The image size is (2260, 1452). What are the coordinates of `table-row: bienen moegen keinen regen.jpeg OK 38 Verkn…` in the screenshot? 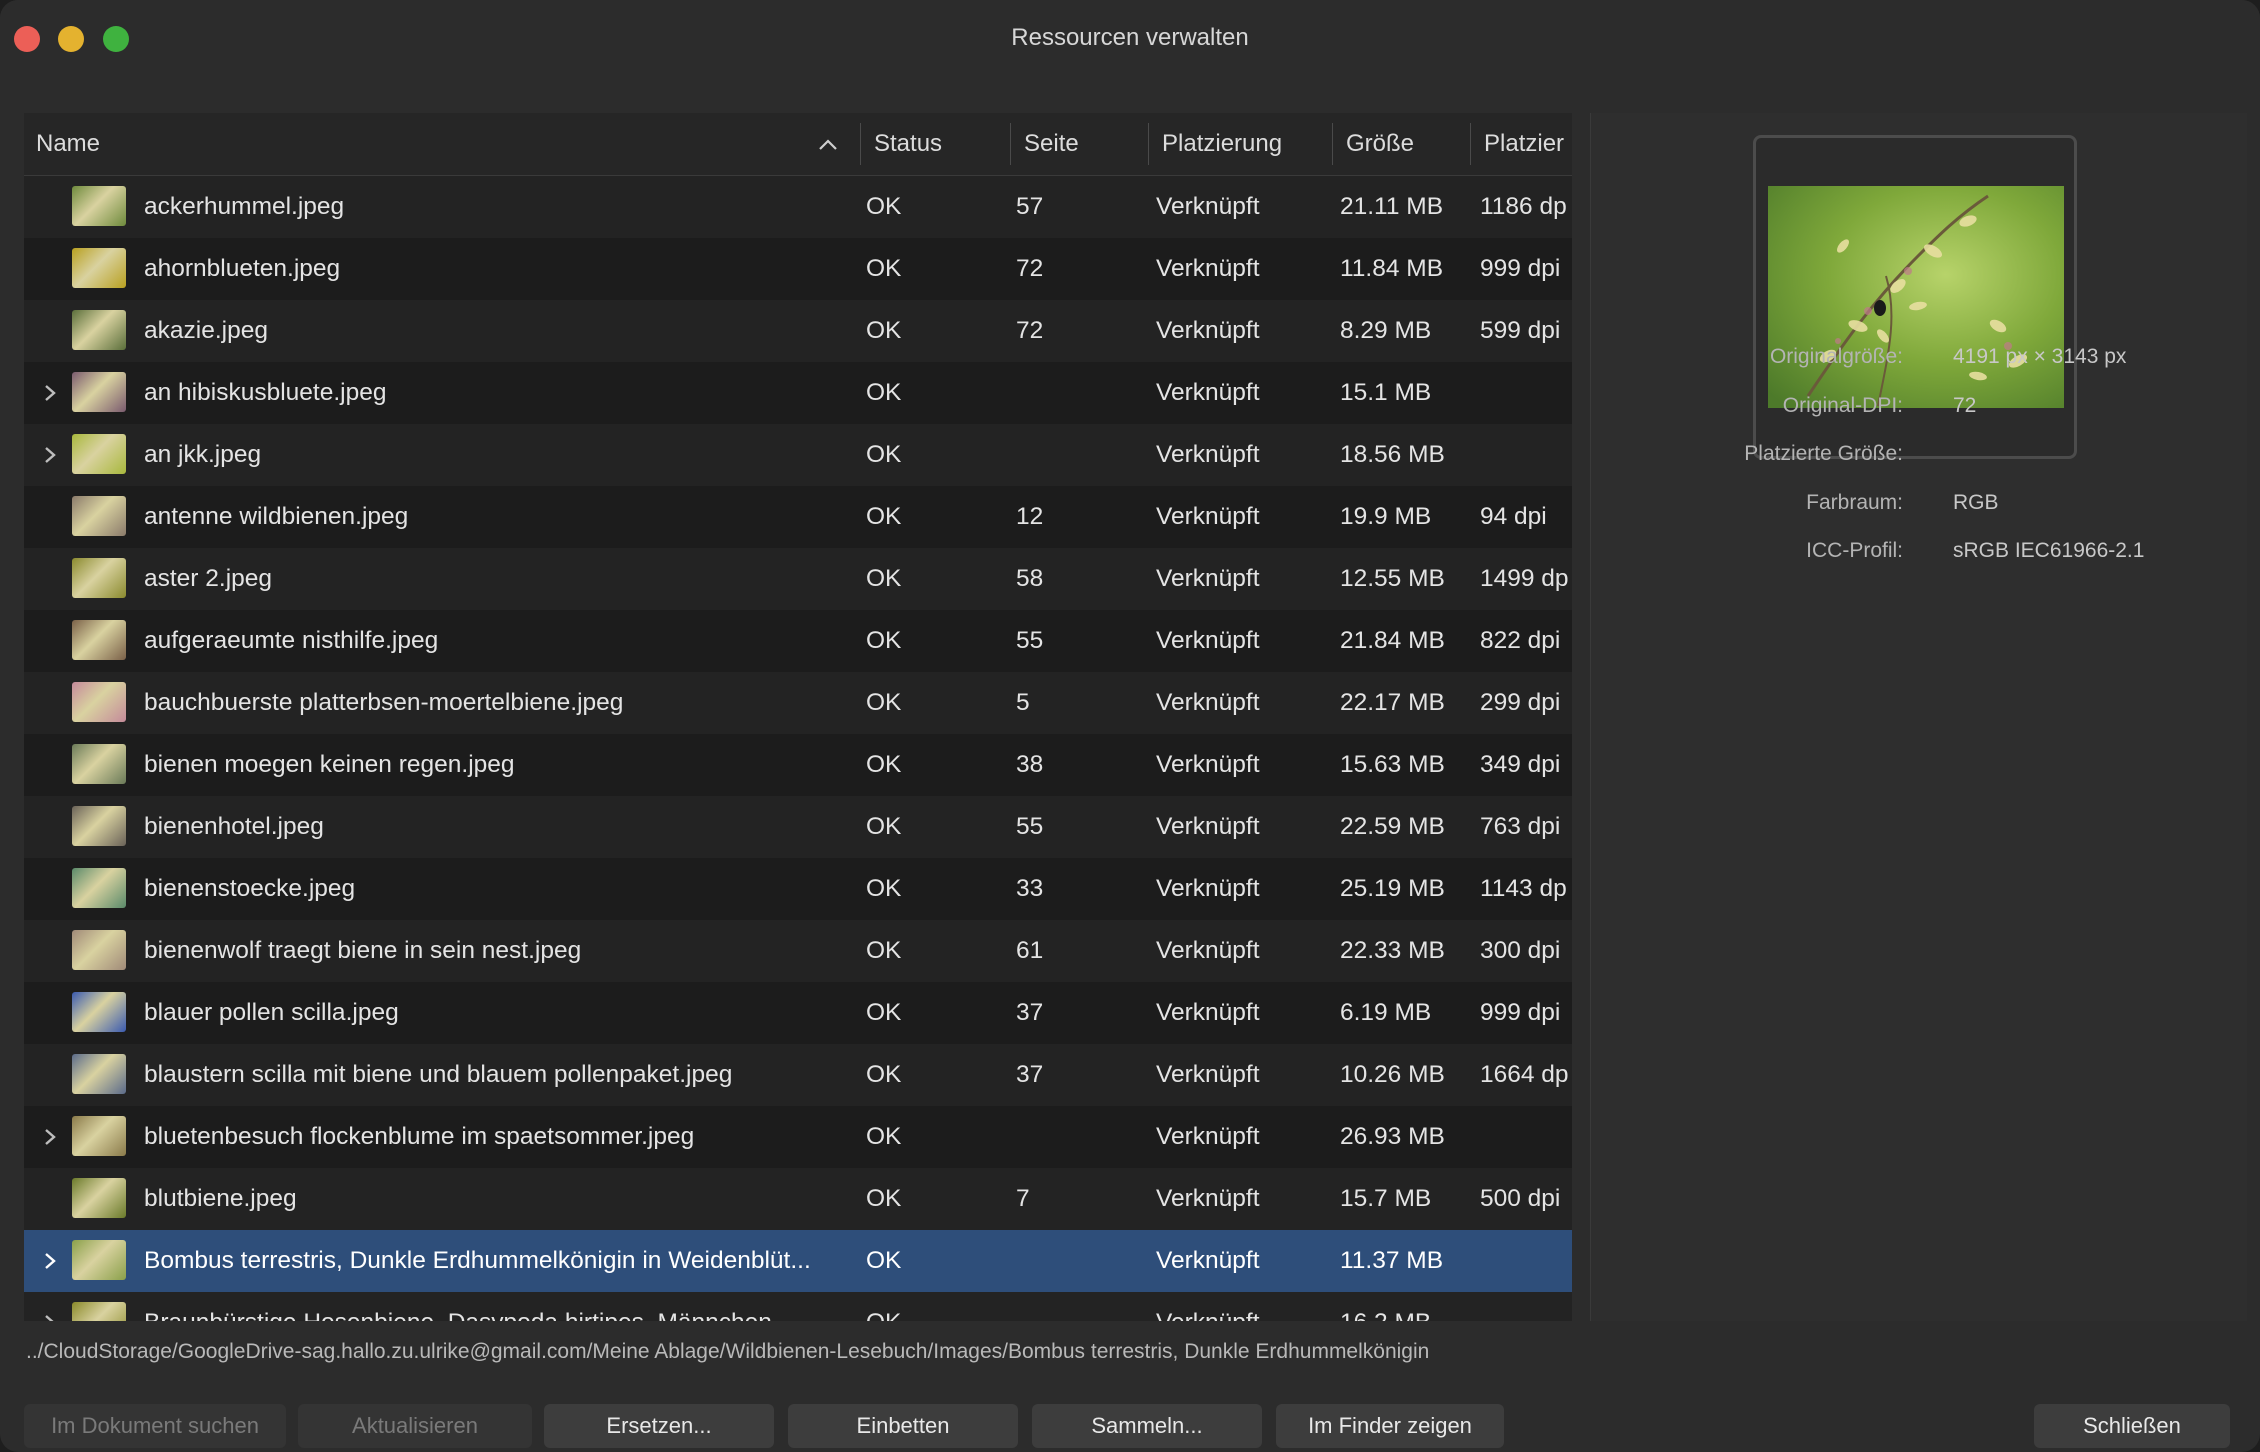 It's located at (798, 765).